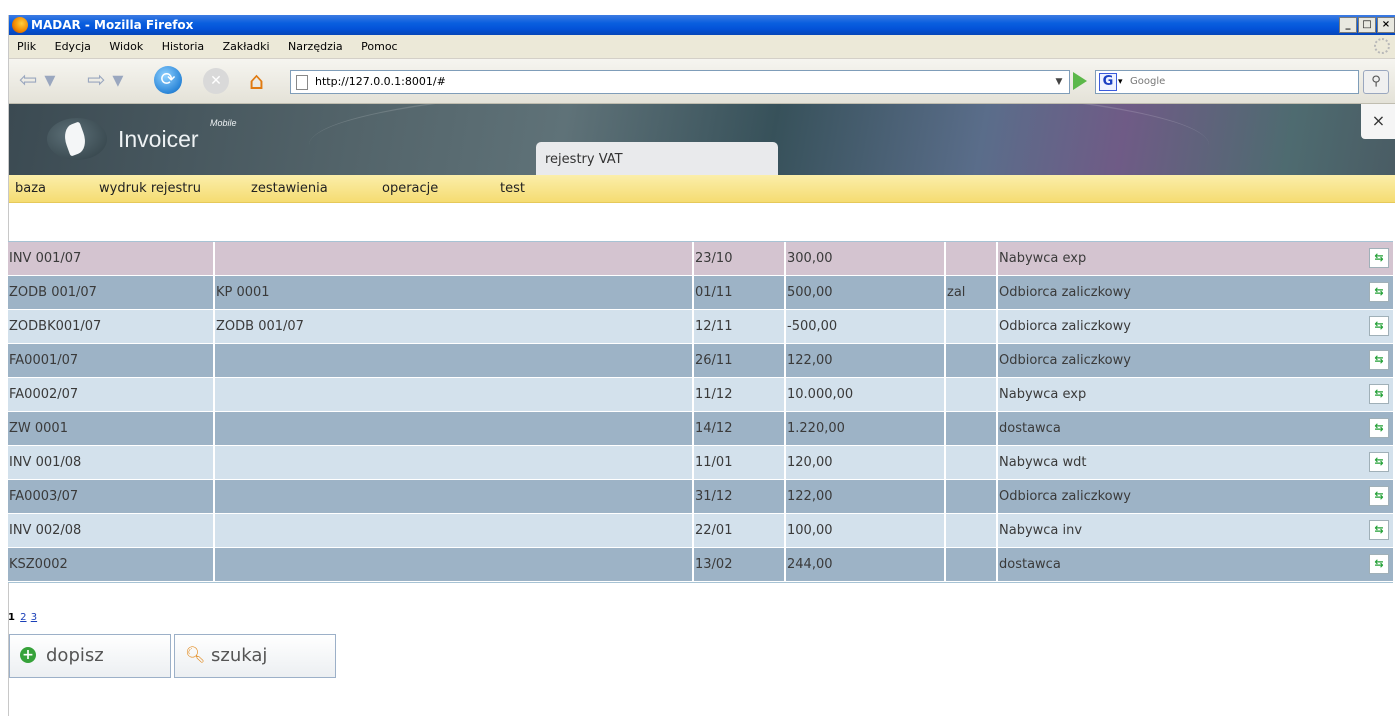 The image size is (1395, 716). I want to click on table-row: INV 001/08 11/01 120,00 Nabywca wdt ⇆, so click(700, 463).